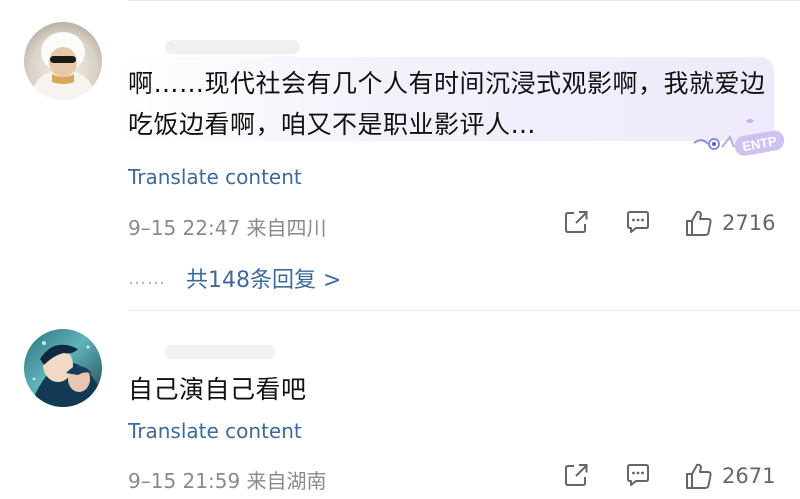 The width and height of the screenshot is (800, 499). What do you see at coordinates (217, 389) in the screenshot?
I see `comment-text: 自己演自己看吧` at bounding box center [217, 389].